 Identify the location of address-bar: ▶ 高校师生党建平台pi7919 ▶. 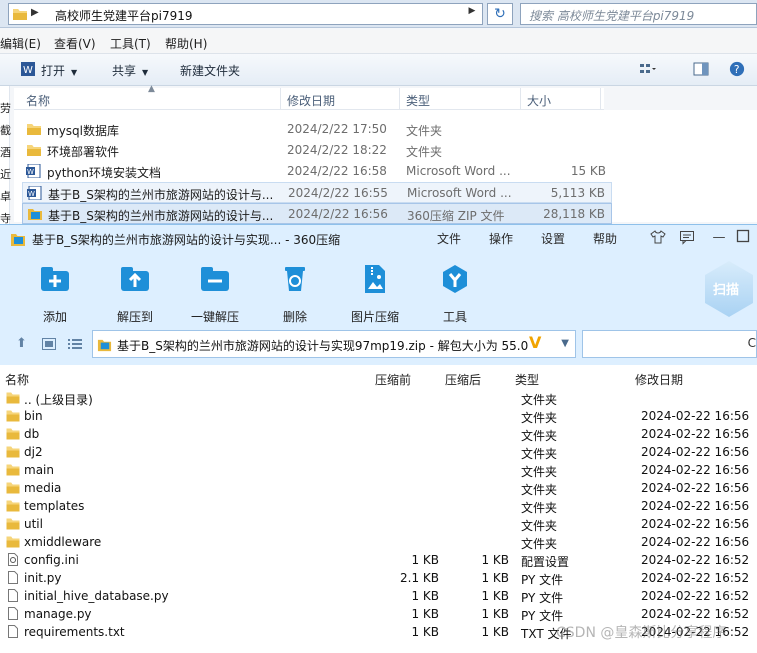
(245, 14).